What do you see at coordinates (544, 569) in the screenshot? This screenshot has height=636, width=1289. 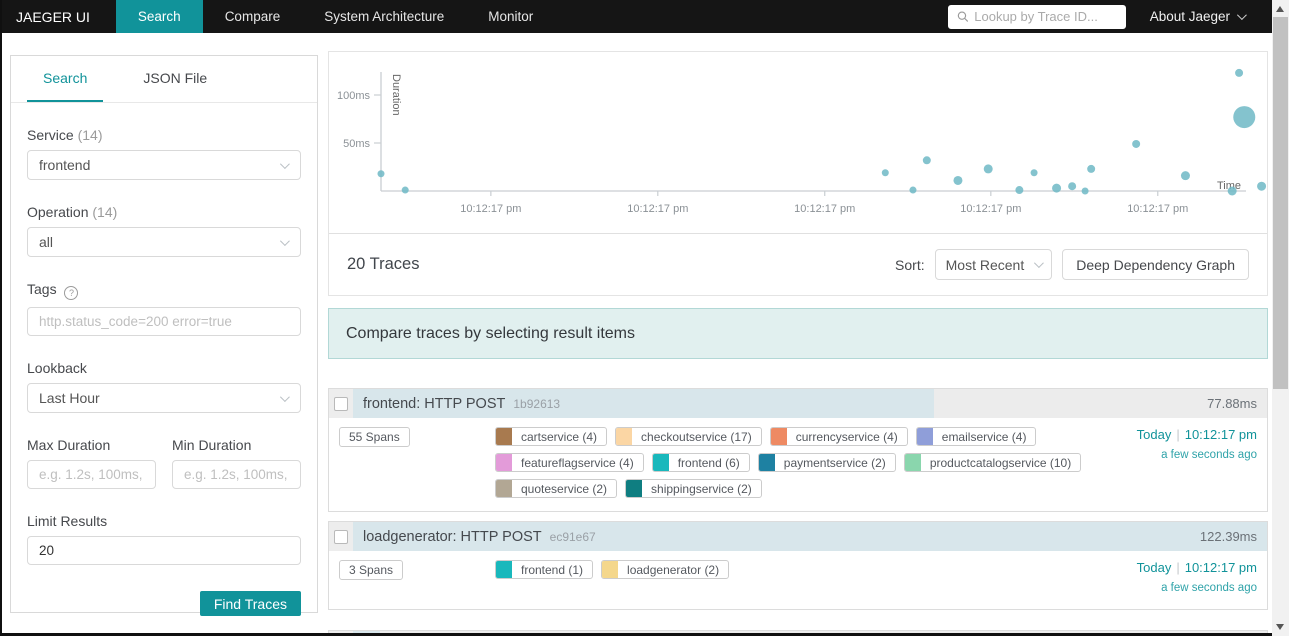 I see `service-badge-frontend-1: frontend (1)` at bounding box center [544, 569].